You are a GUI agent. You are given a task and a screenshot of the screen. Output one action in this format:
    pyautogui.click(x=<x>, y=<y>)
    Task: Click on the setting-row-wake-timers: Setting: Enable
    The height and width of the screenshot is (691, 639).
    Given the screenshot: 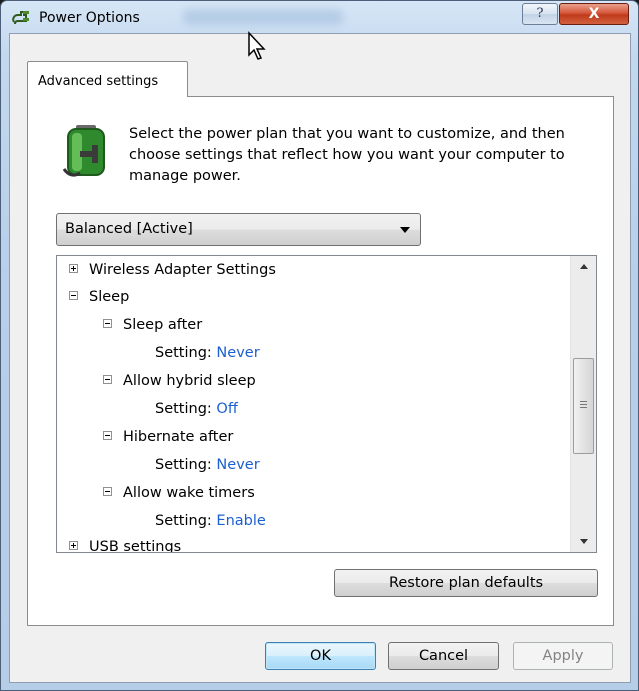 What is the action you would take?
    pyautogui.click(x=210, y=524)
    